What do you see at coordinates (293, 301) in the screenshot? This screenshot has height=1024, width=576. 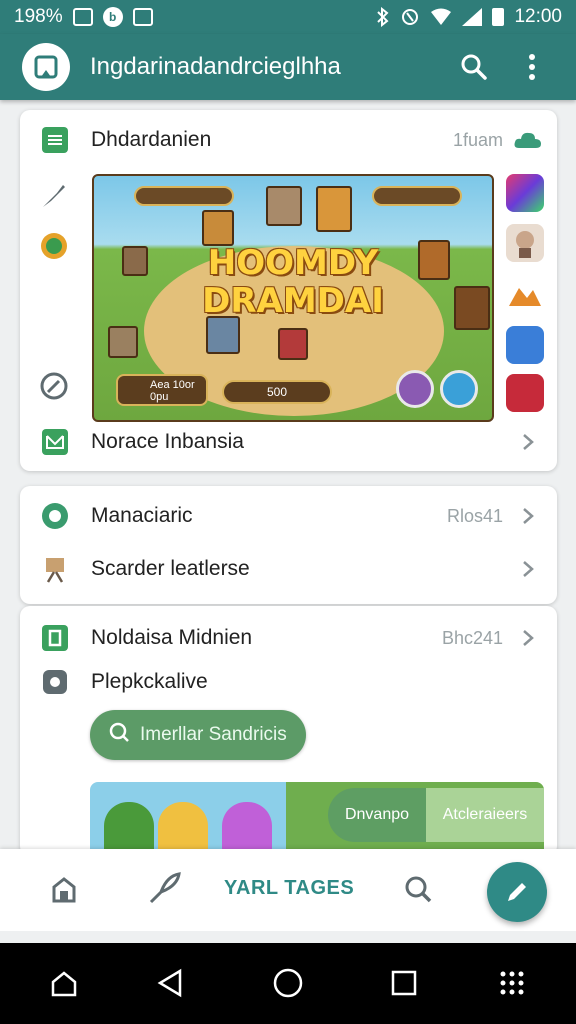 I see `game-title-line2: DRAMDAI` at bounding box center [293, 301].